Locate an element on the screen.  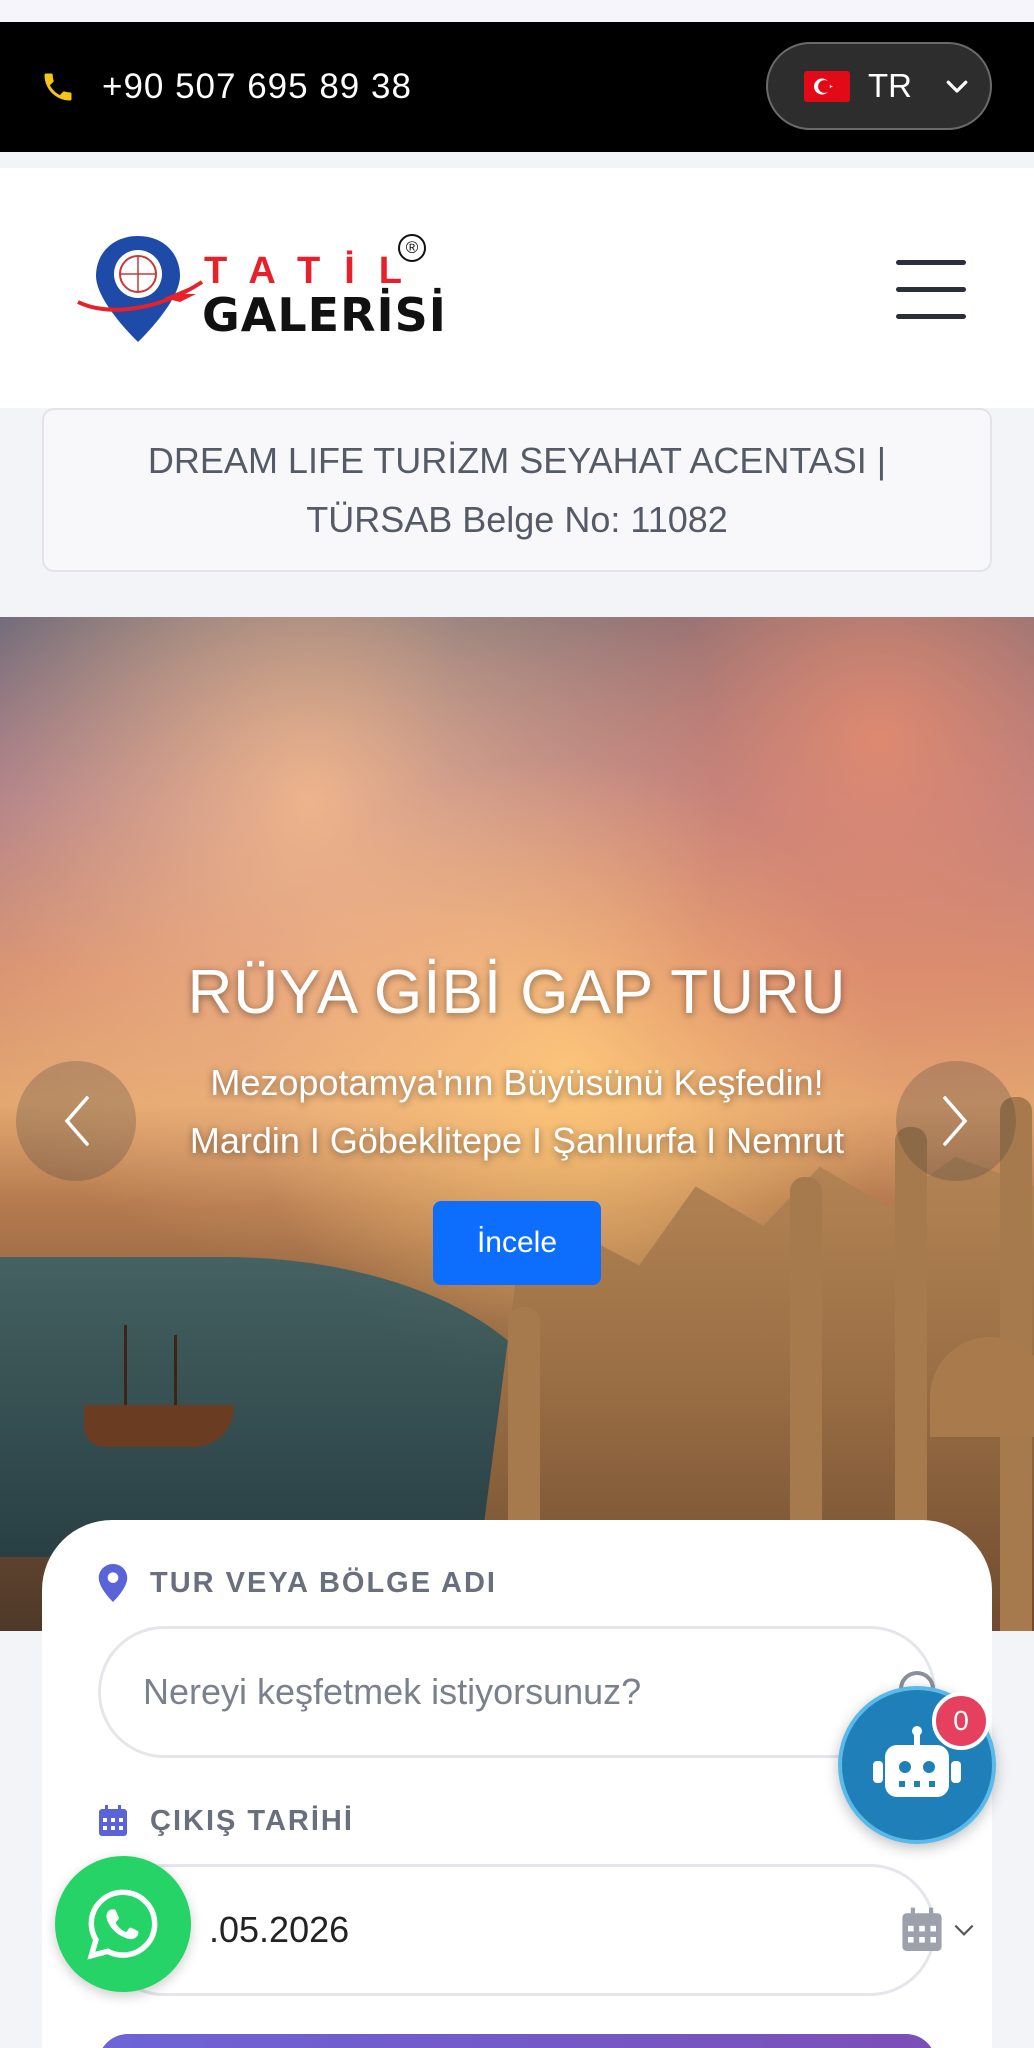
slider-prev-button is located at coordinates (76, 1121).